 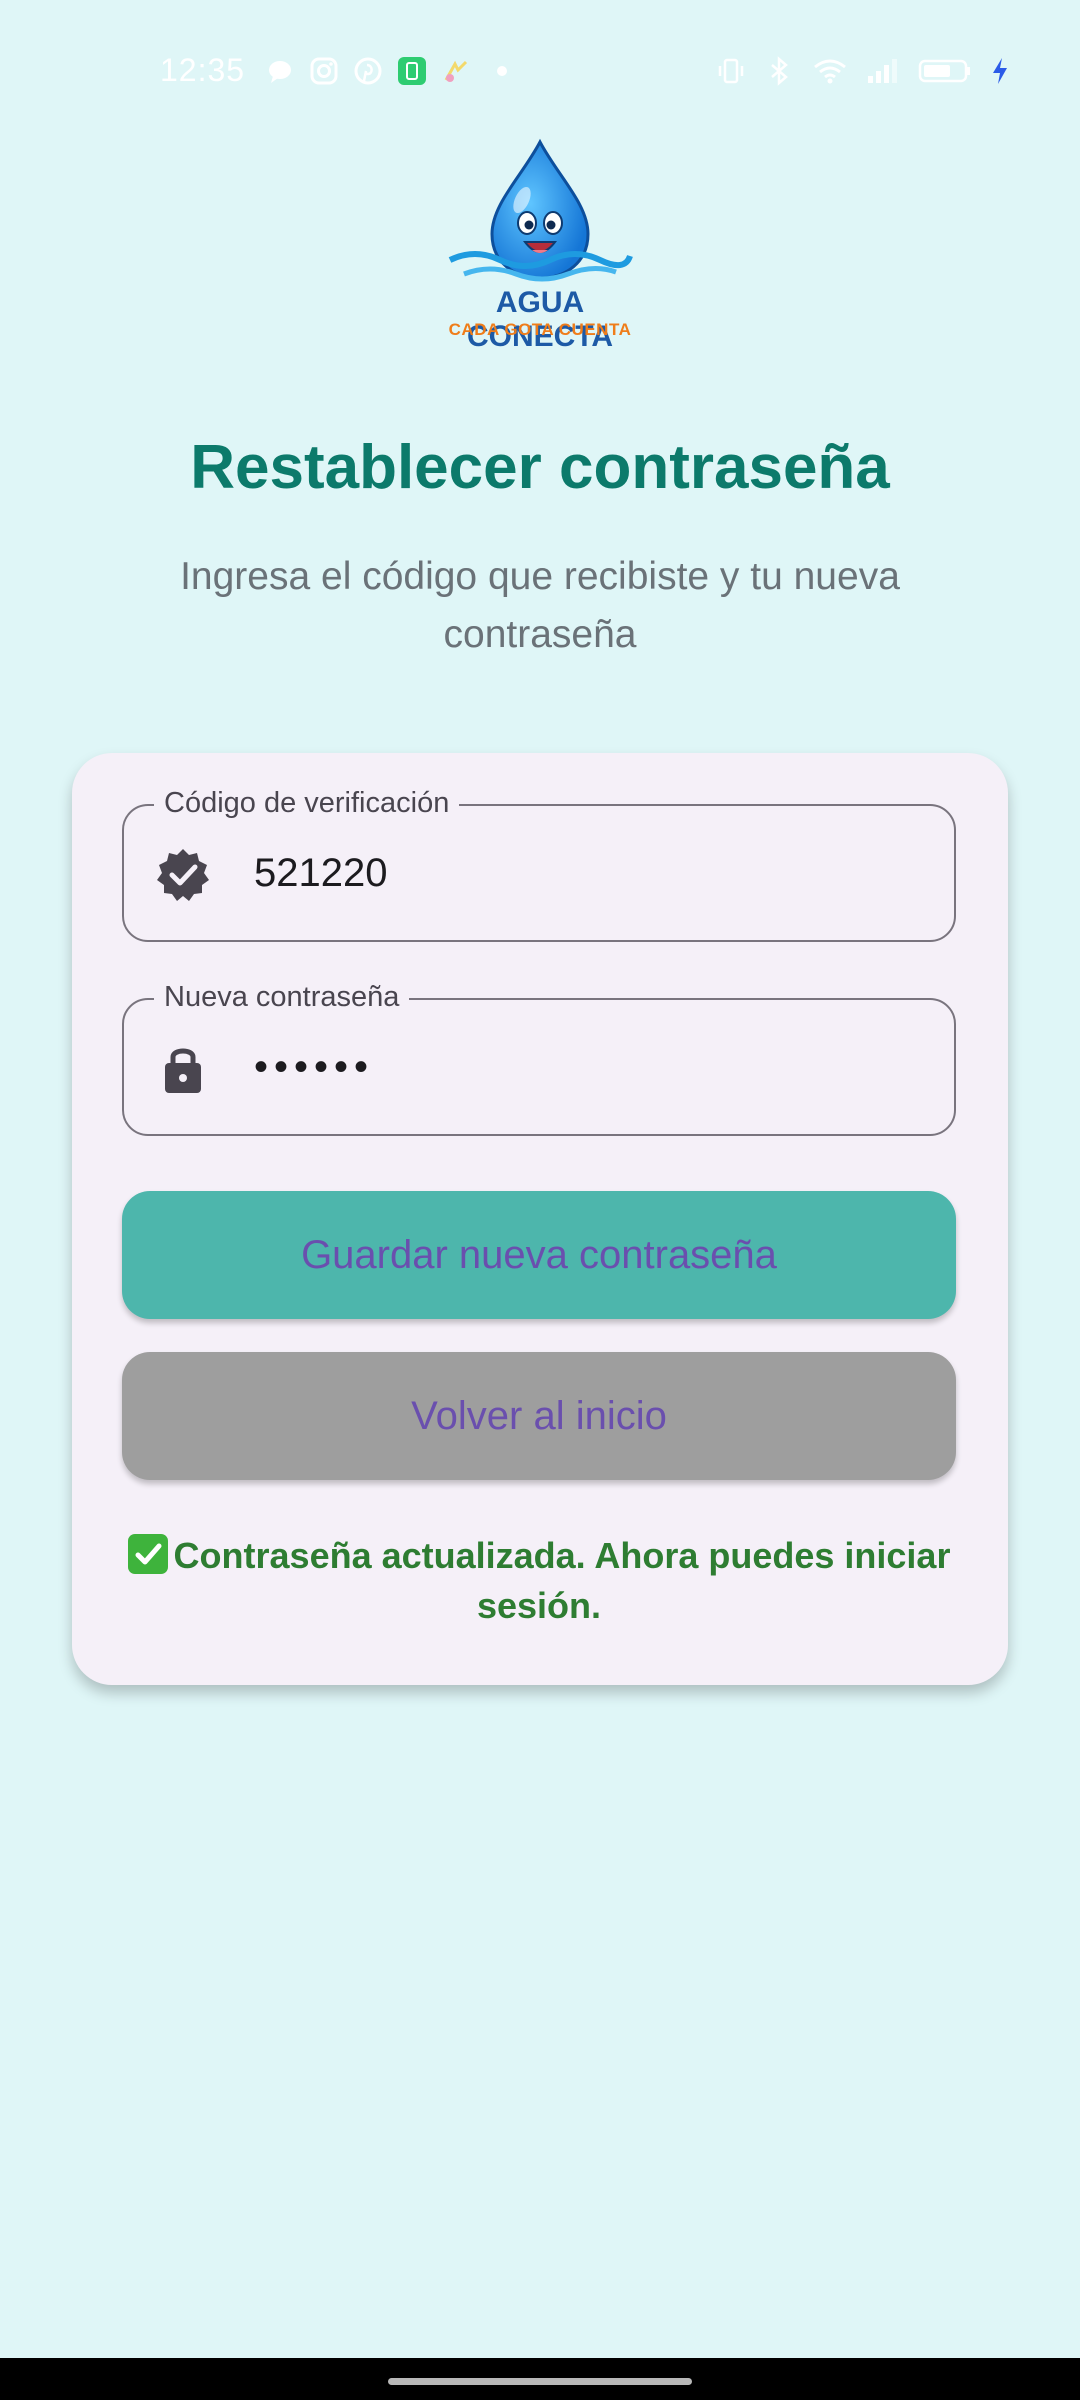 What do you see at coordinates (944, 71) in the screenshot?
I see `battery-icon` at bounding box center [944, 71].